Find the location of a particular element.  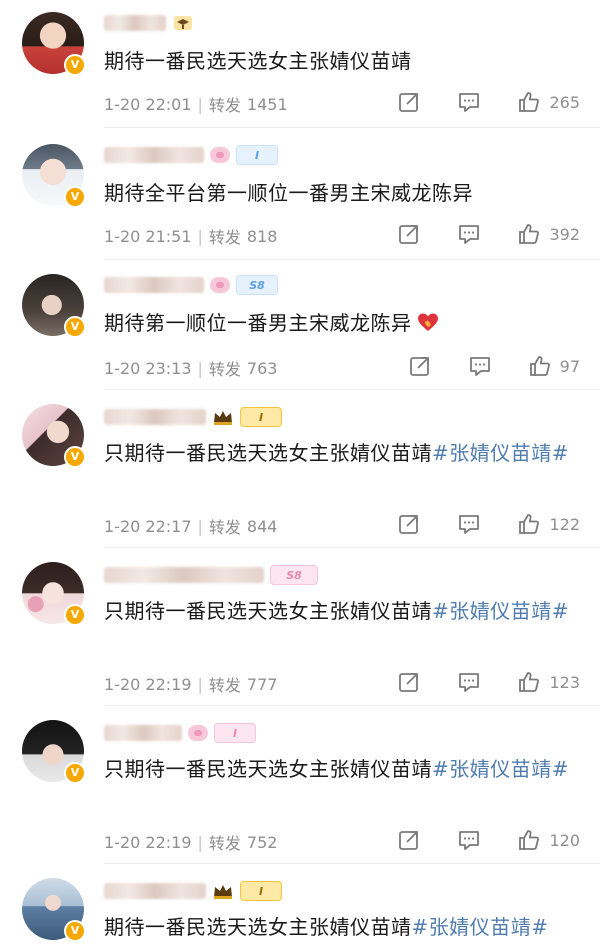

like-count: 265 is located at coordinates (564, 102).